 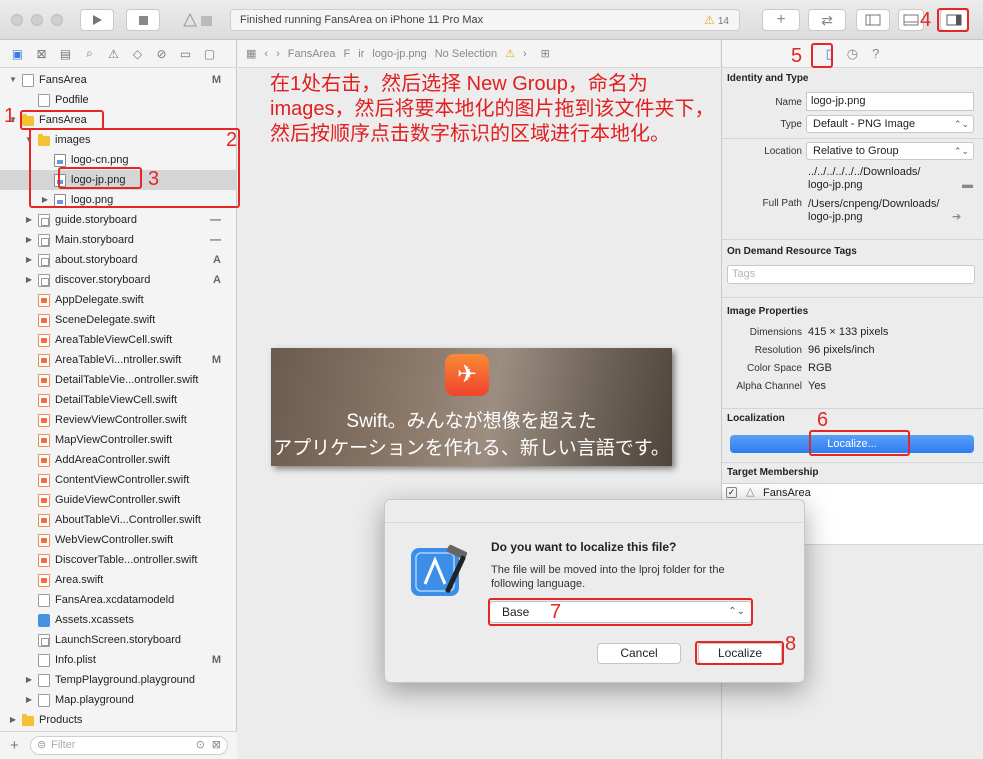 I want to click on tree-item-storyboard: ▶ Main.storyboard —, so click(x=118, y=240).